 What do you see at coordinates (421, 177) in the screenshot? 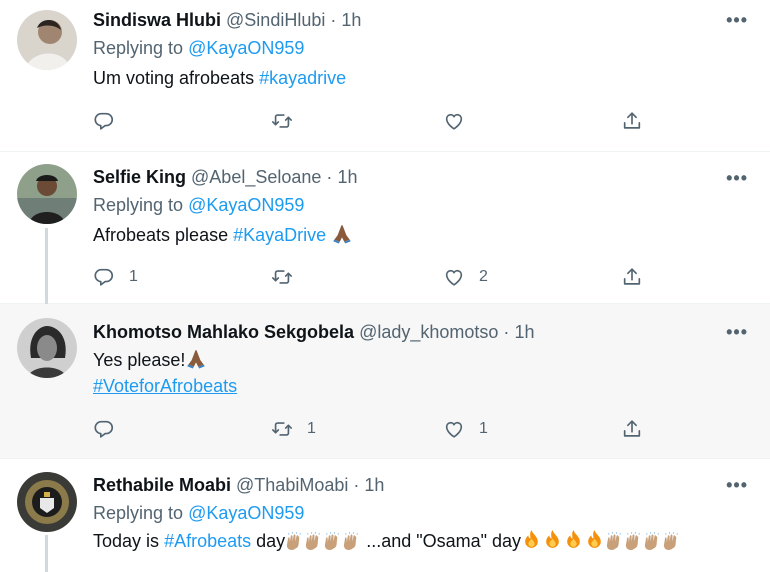
I see `tweet-header: Selfie King @Abel_Seloane · 1h` at bounding box center [421, 177].